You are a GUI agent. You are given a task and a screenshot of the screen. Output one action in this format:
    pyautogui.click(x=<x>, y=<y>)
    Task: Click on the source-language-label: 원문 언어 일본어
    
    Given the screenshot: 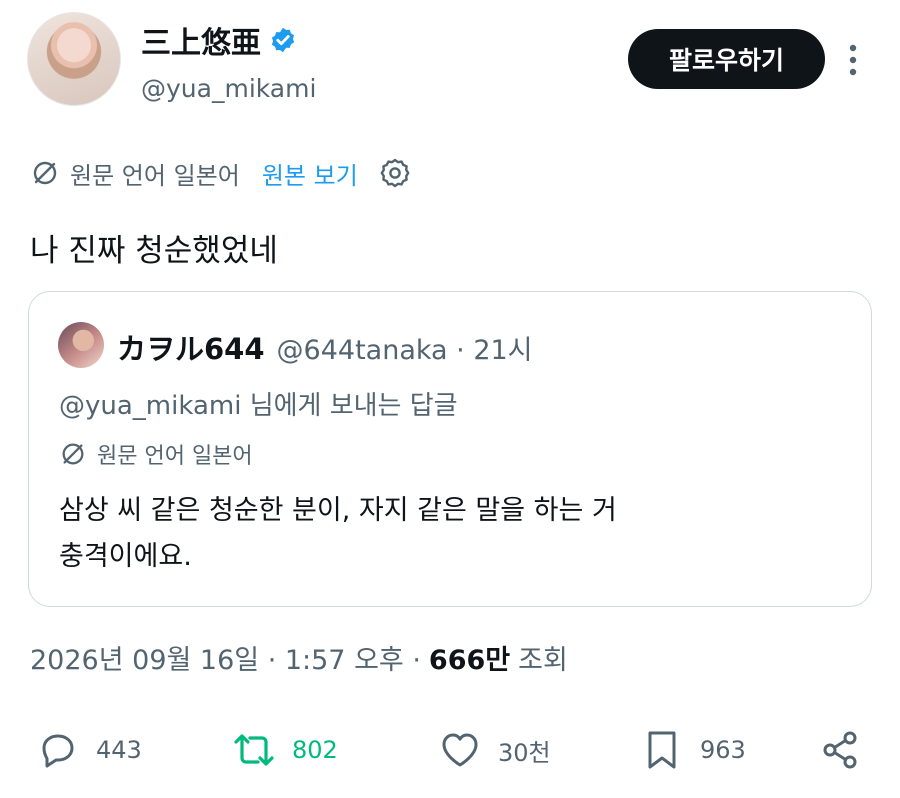 What is the action you would take?
    pyautogui.click(x=155, y=175)
    